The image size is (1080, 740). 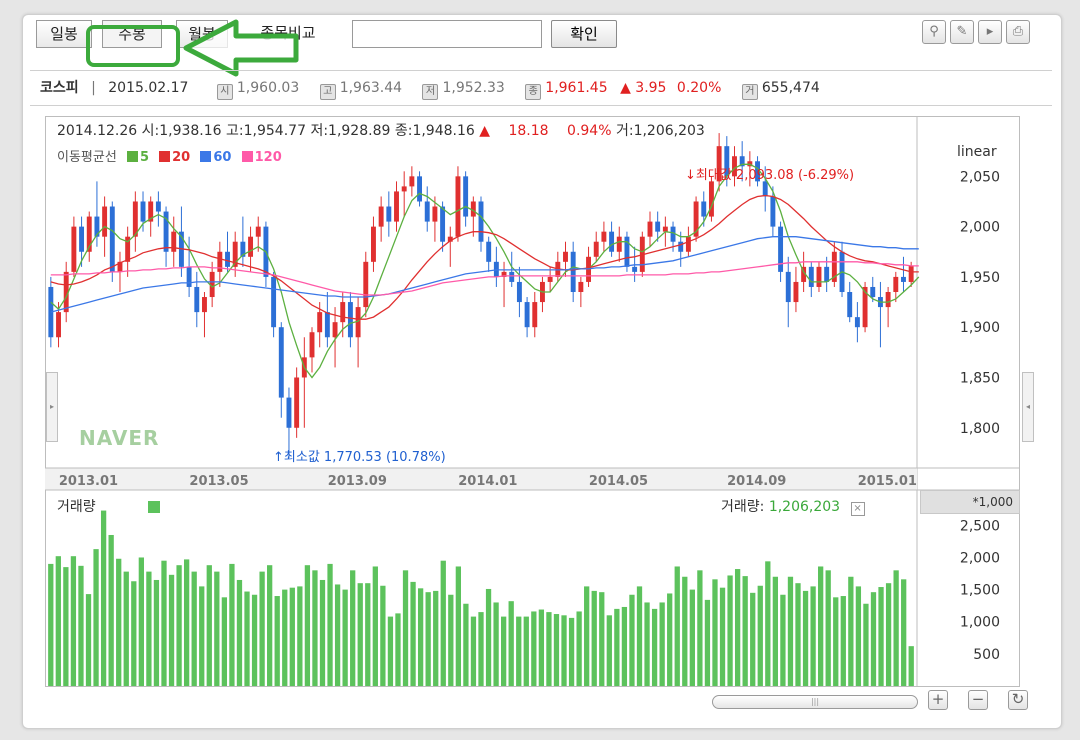 I want to click on volume-legend-swatch, so click(x=154, y=507).